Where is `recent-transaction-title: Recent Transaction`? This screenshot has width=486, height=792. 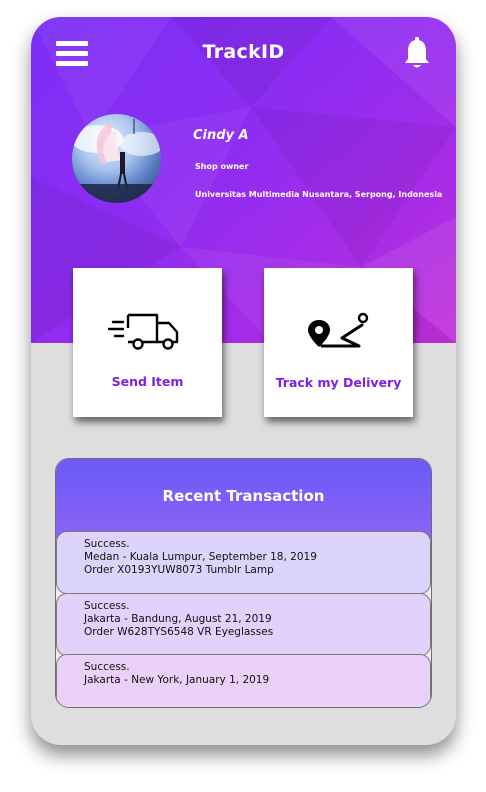 recent-transaction-title: Recent Transaction is located at coordinates (243, 496).